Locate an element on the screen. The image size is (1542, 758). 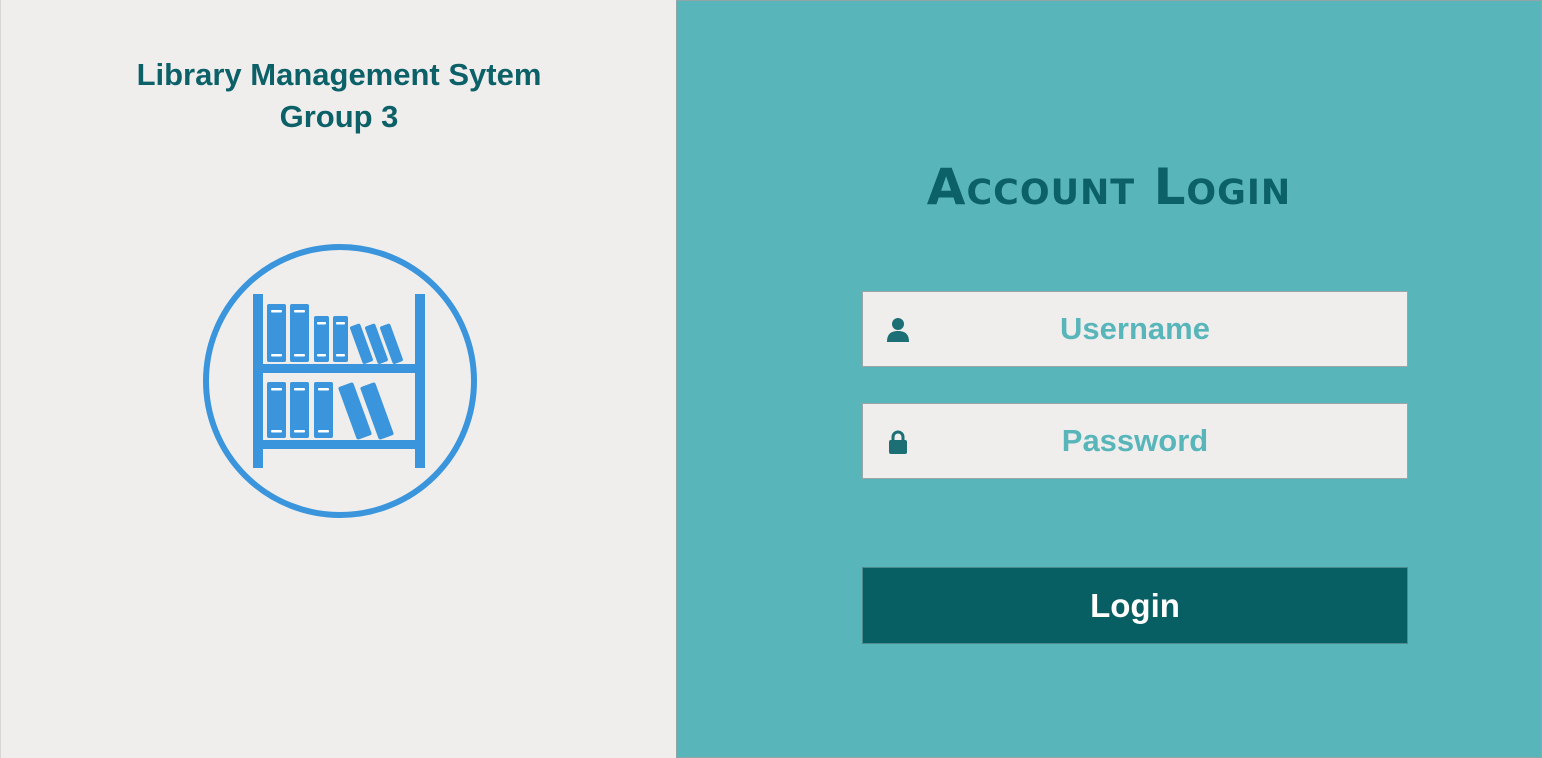
login-button: Login is located at coordinates (1135, 605).